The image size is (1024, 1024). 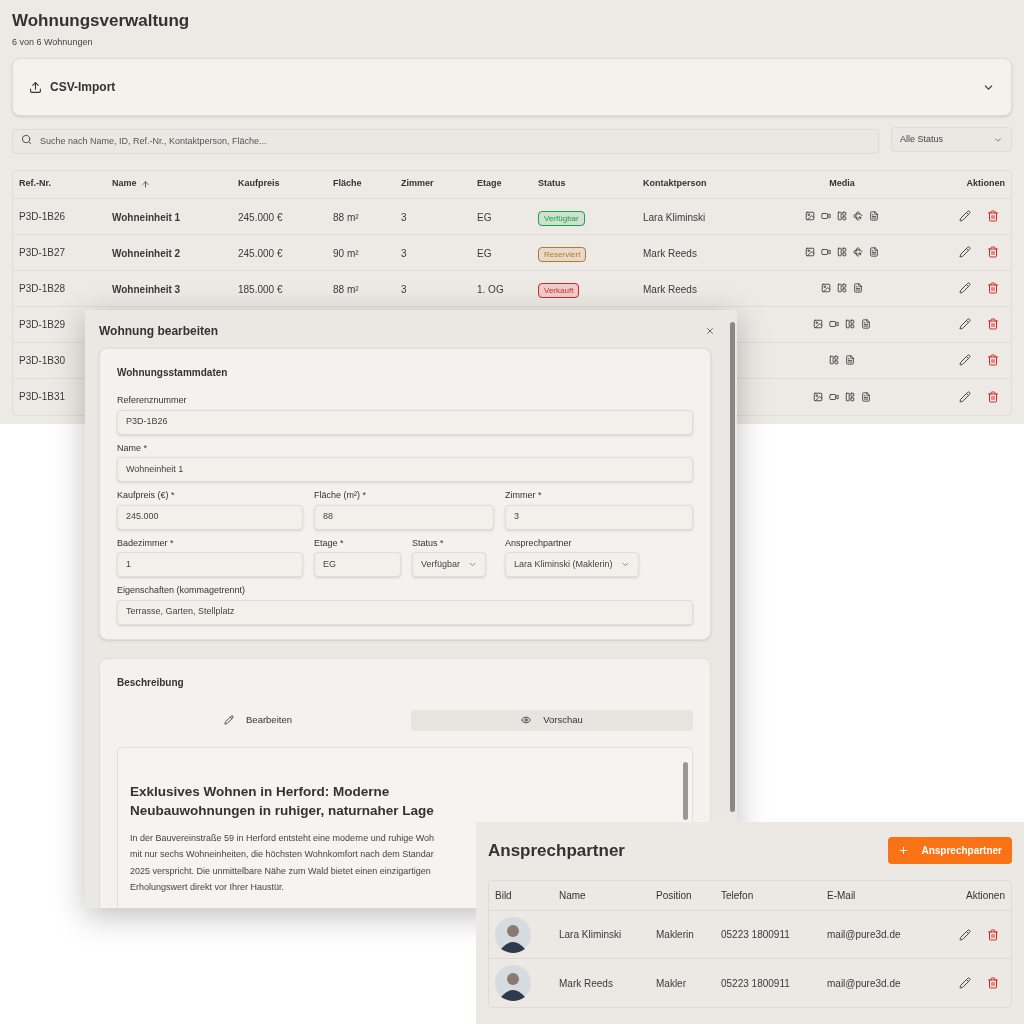 What do you see at coordinates (43, 397) in the screenshot?
I see `table-cell-text: P3D-1B31` at bounding box center [43, 397].